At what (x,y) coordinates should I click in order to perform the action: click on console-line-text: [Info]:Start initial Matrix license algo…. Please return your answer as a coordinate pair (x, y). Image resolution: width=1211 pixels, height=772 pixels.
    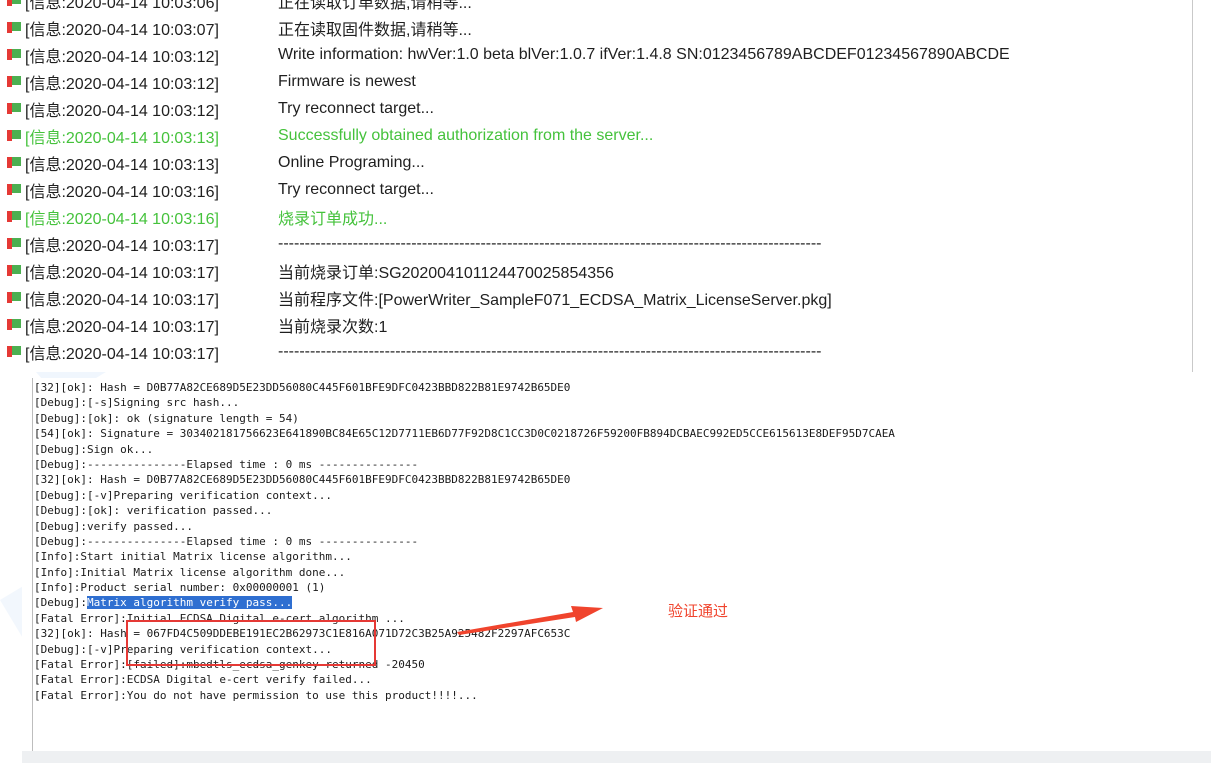
    Looking at the image, I should click on (193, 557).